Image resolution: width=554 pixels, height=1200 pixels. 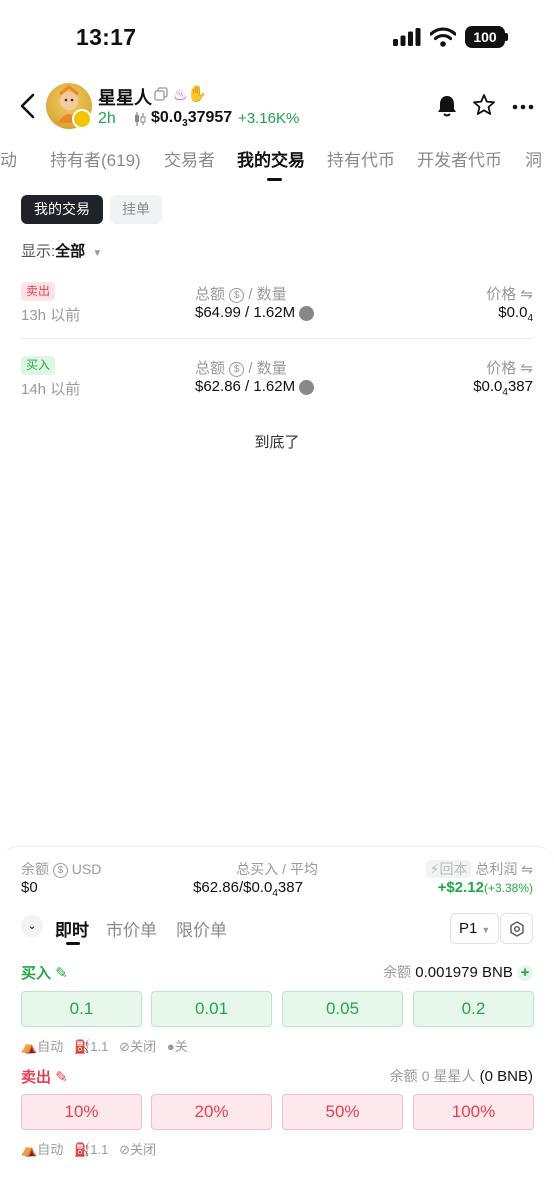 I want to click on profit-header: ⚡回本 总利润 ⇋, so click(x=479, y=869).